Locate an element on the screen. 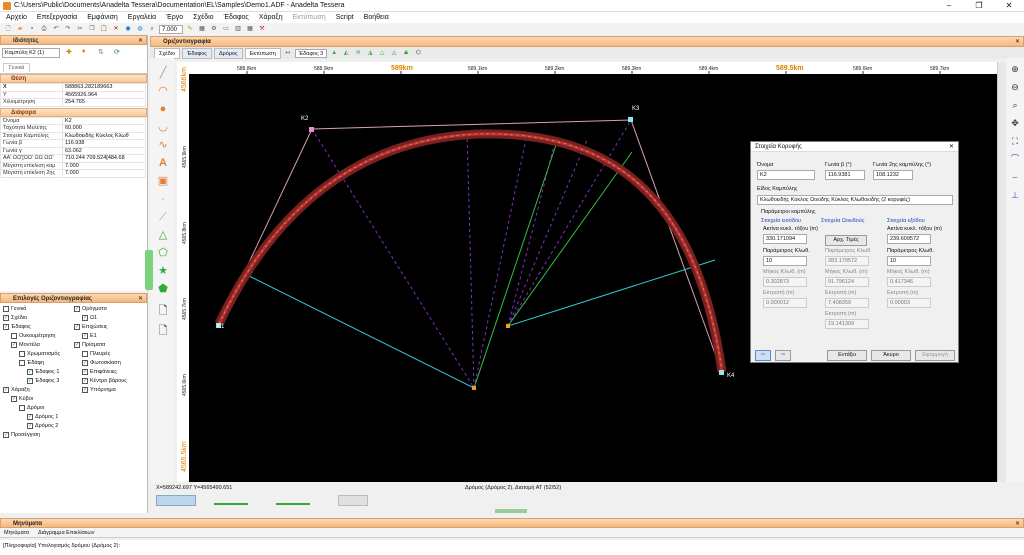 This screenshot has height=555, width=1024. grid-icon: ▦ is located at coordinates (250, 29).